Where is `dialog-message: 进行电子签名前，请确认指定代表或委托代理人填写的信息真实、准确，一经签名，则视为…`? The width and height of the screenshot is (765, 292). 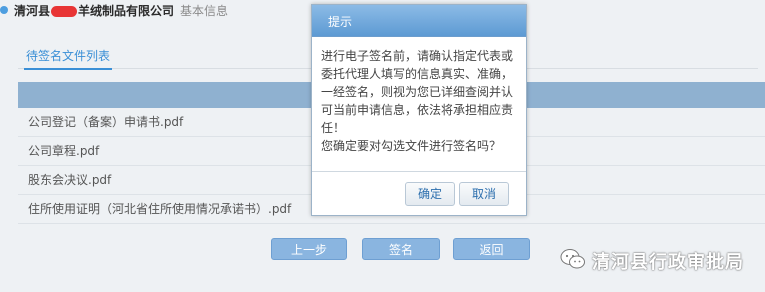
dialog-message: 进行电子签名前，请确认指定代表或委托代理人填写的信息真实、准确，一经签名，则视为… is located at coordinates (420, 101).